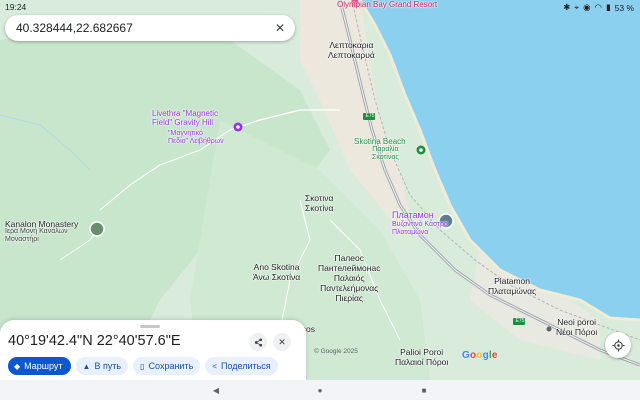 This screenshot has width=640, height=400. I want to click on bluetooth-icon: ✱, so click(567, 7).